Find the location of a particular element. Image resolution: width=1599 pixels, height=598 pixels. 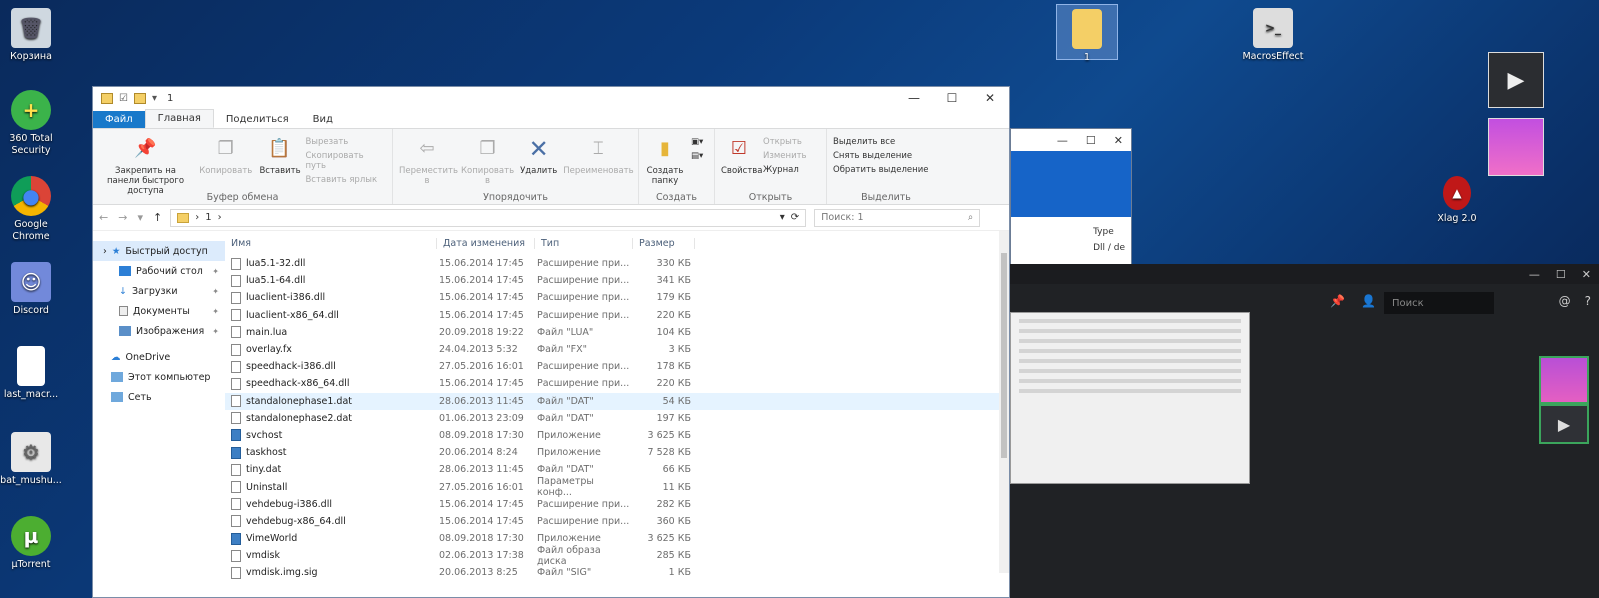

pin-icon: 📌 is located at coordinates (1337, 301).